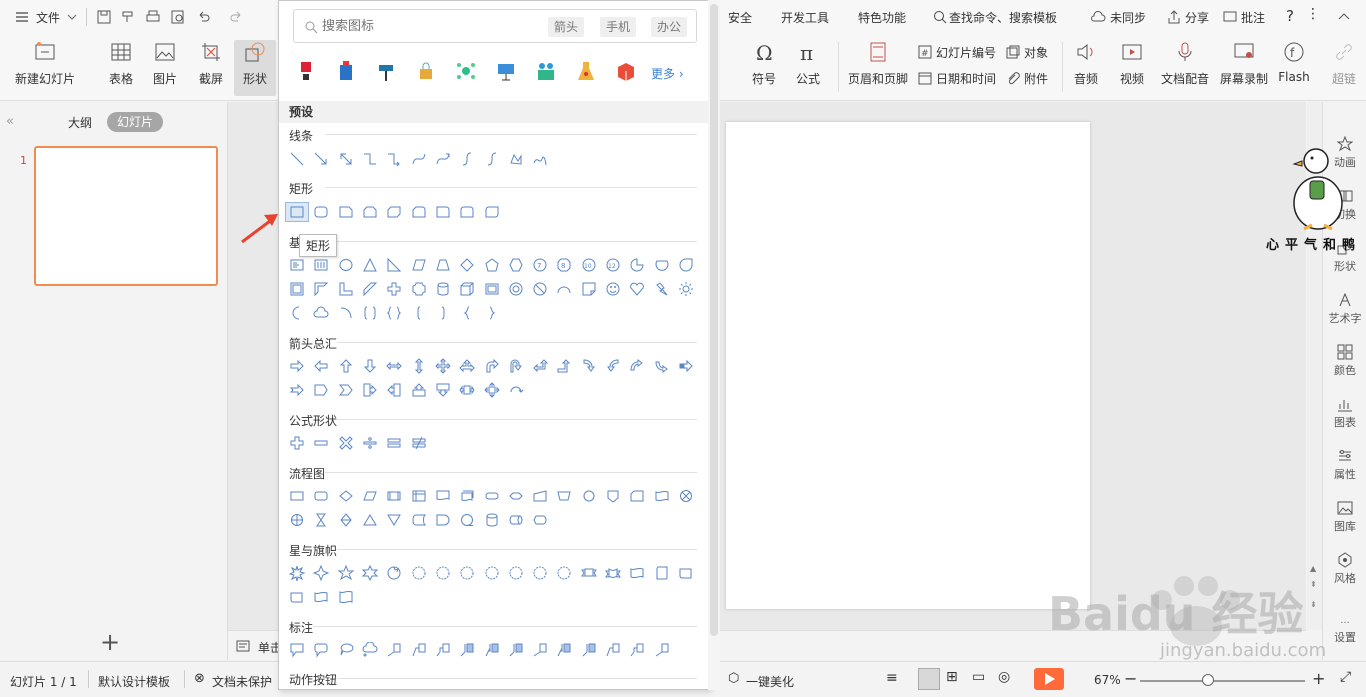 Image resolution: width=1366 pixels, height=697 pixels. I want to click on arc2-shape-icon, so click(346, 313).